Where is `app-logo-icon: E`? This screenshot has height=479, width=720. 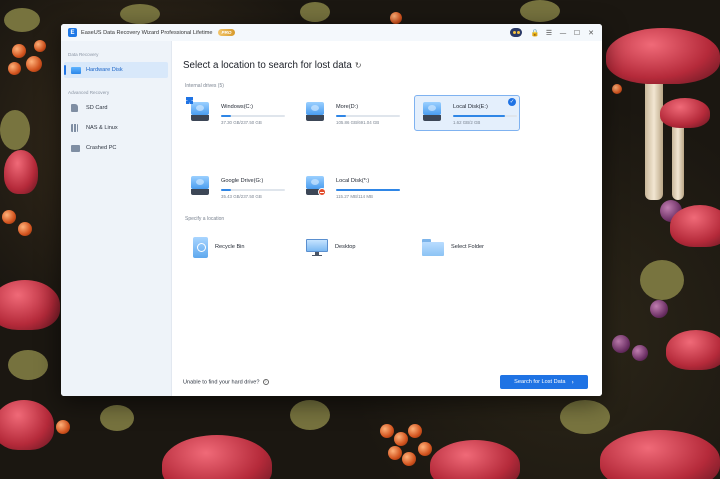
app-logo-icon: E is located at coordinates (72, 32).